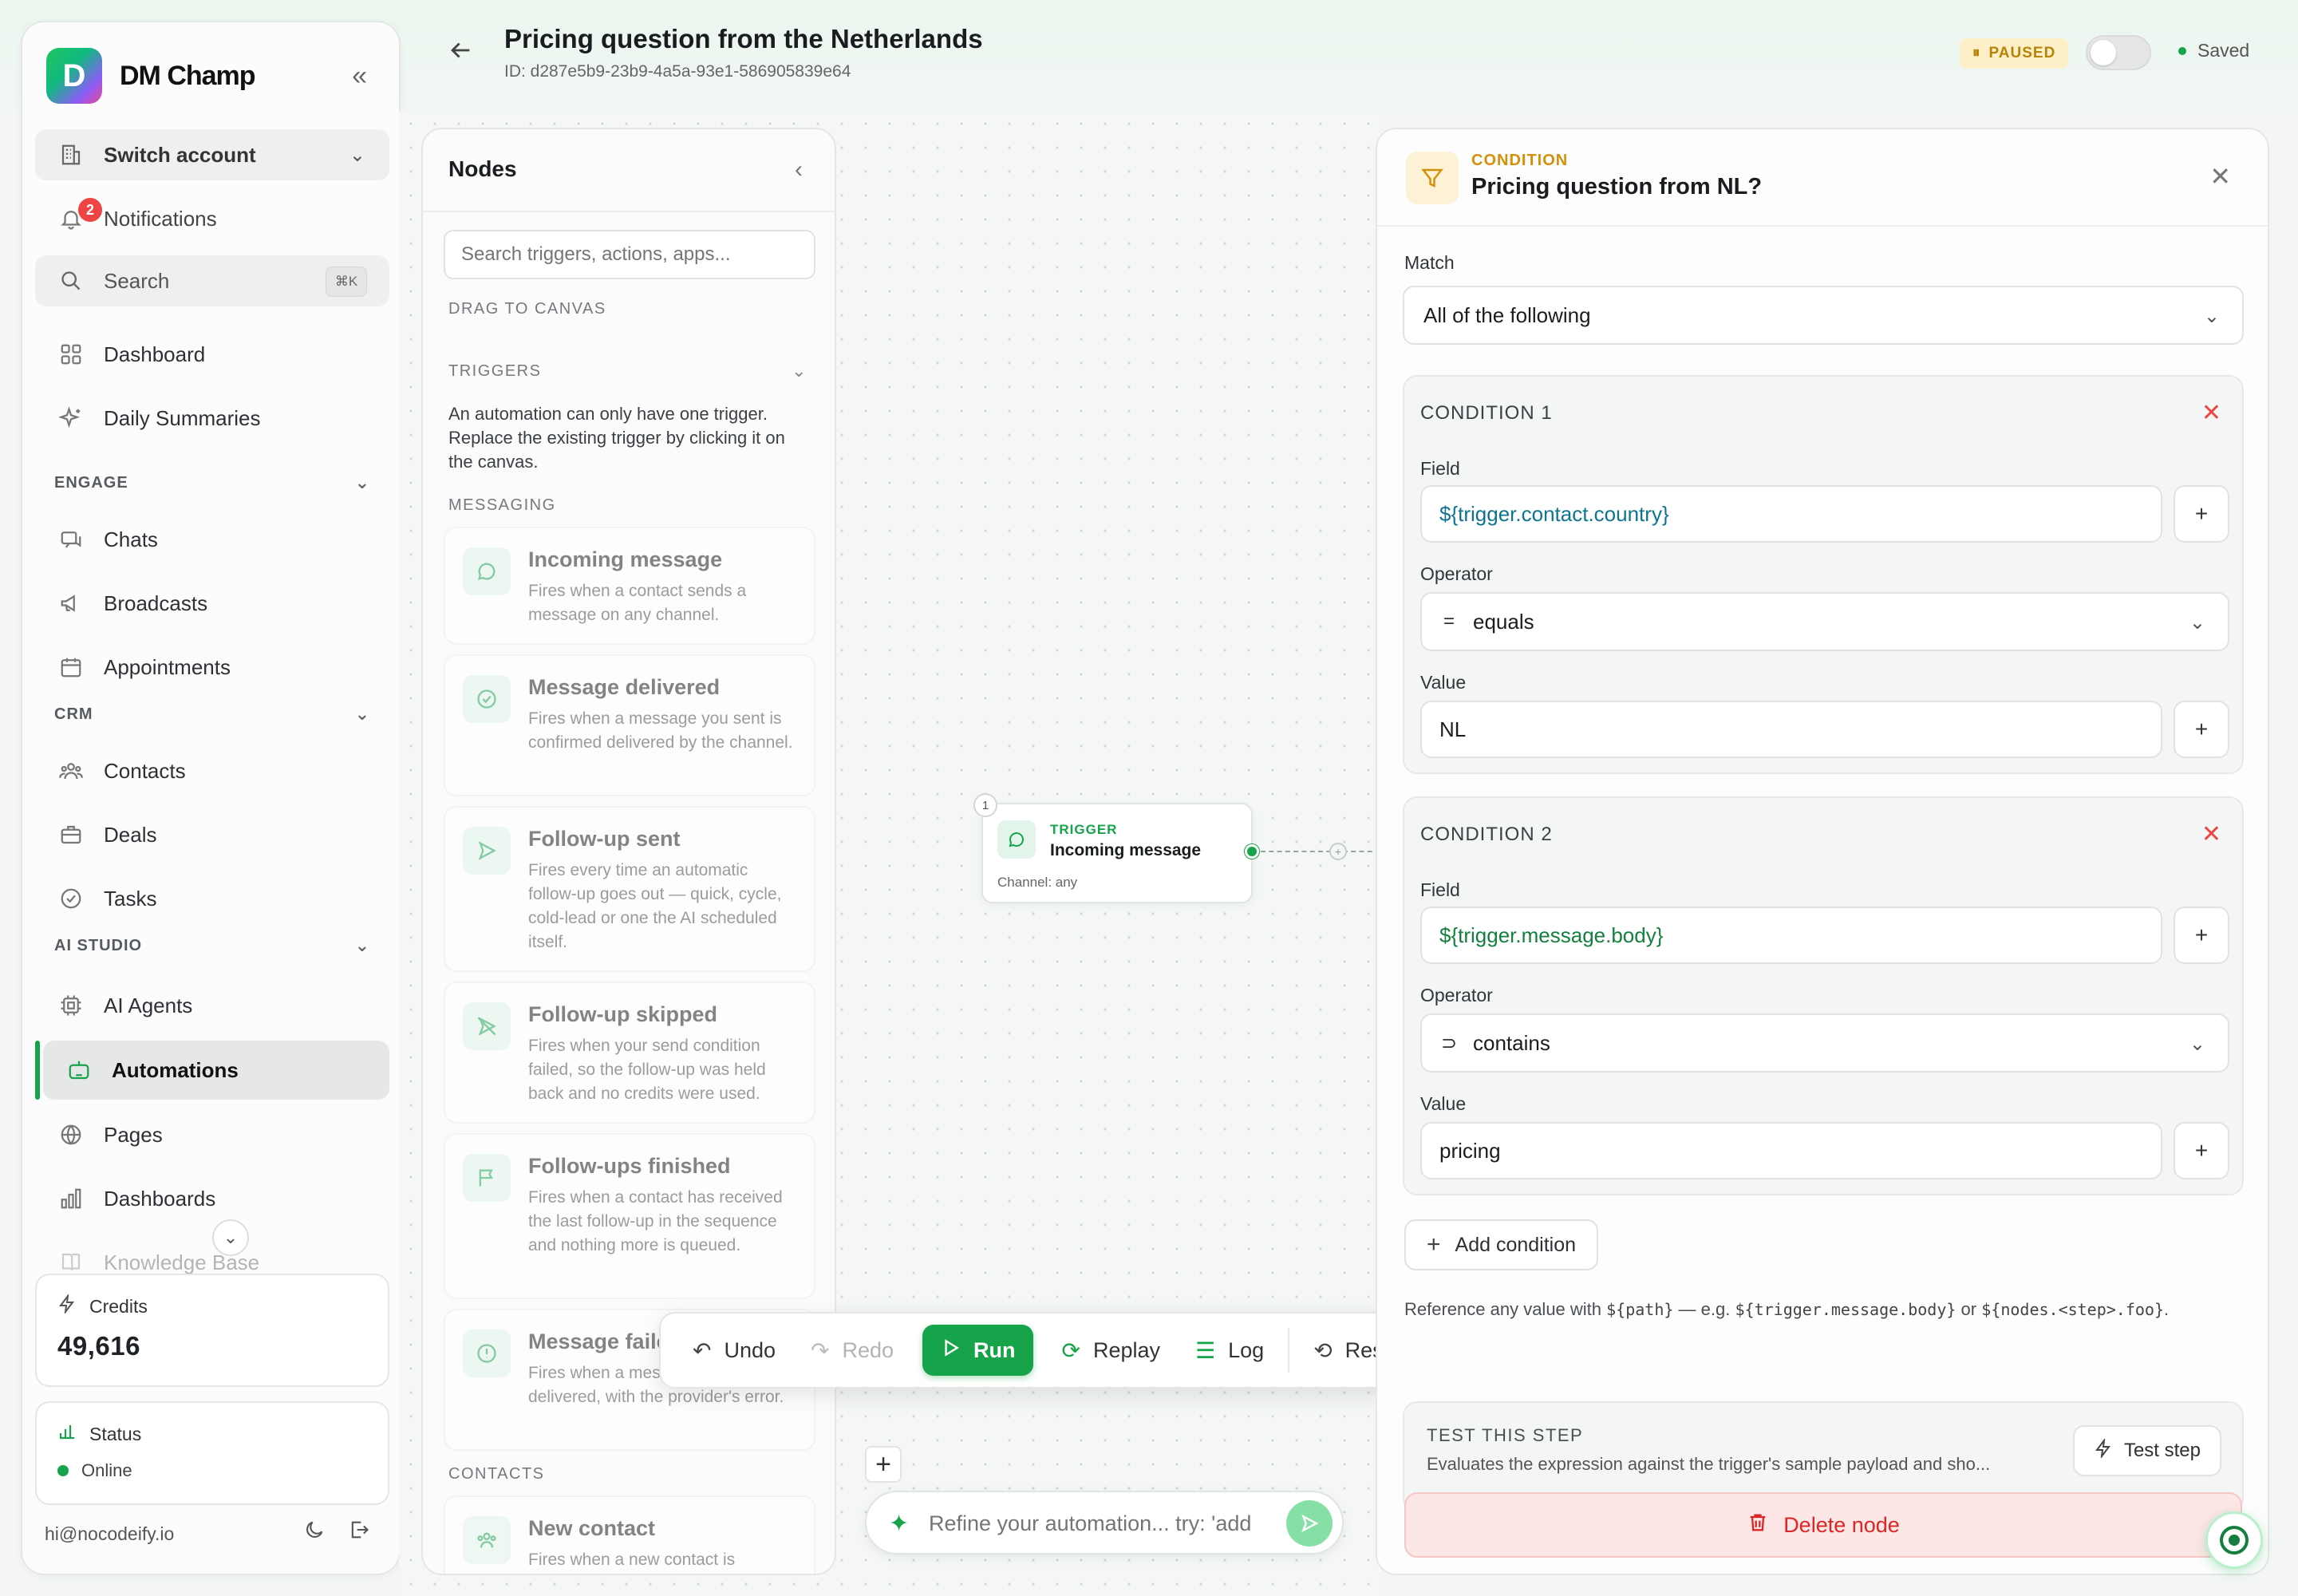 This screenshot has width=2298, height=1596. I want to click on node-card-new-contact: New contact Fires when a new contact is, so click(630, 1534).